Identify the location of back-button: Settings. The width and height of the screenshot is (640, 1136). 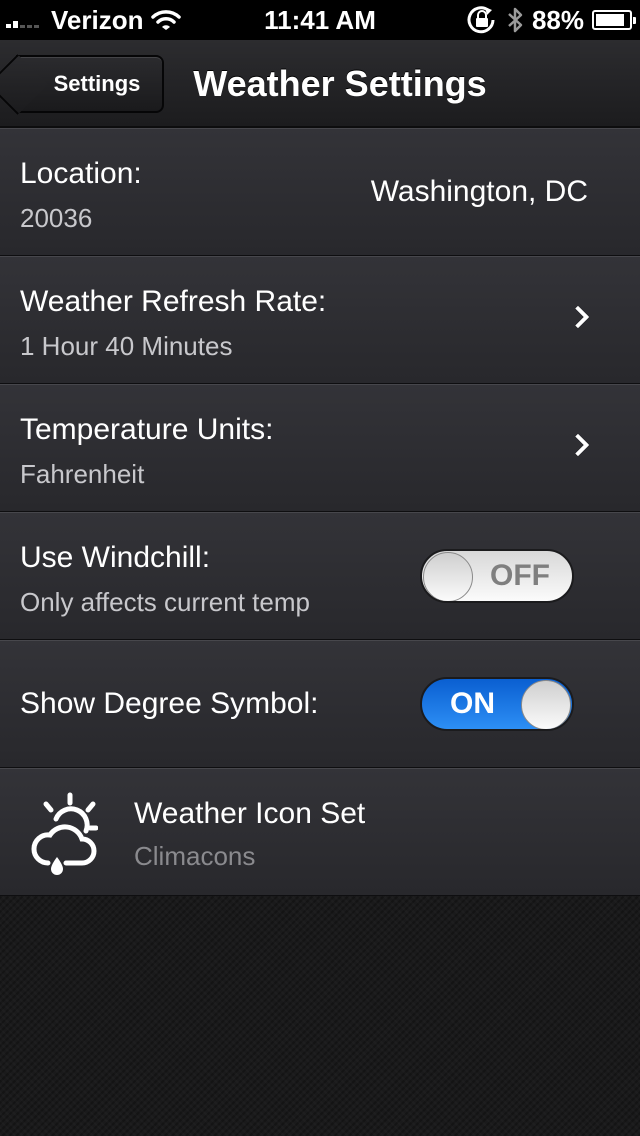
(90, 84).